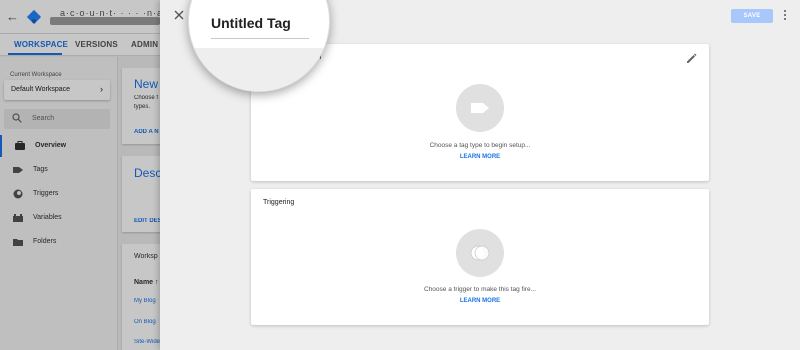 This screenshot has width=800, height=350. Describe the element at coordinates (785, 16) in the screenshot. I see `more-vert-icon` at that location.